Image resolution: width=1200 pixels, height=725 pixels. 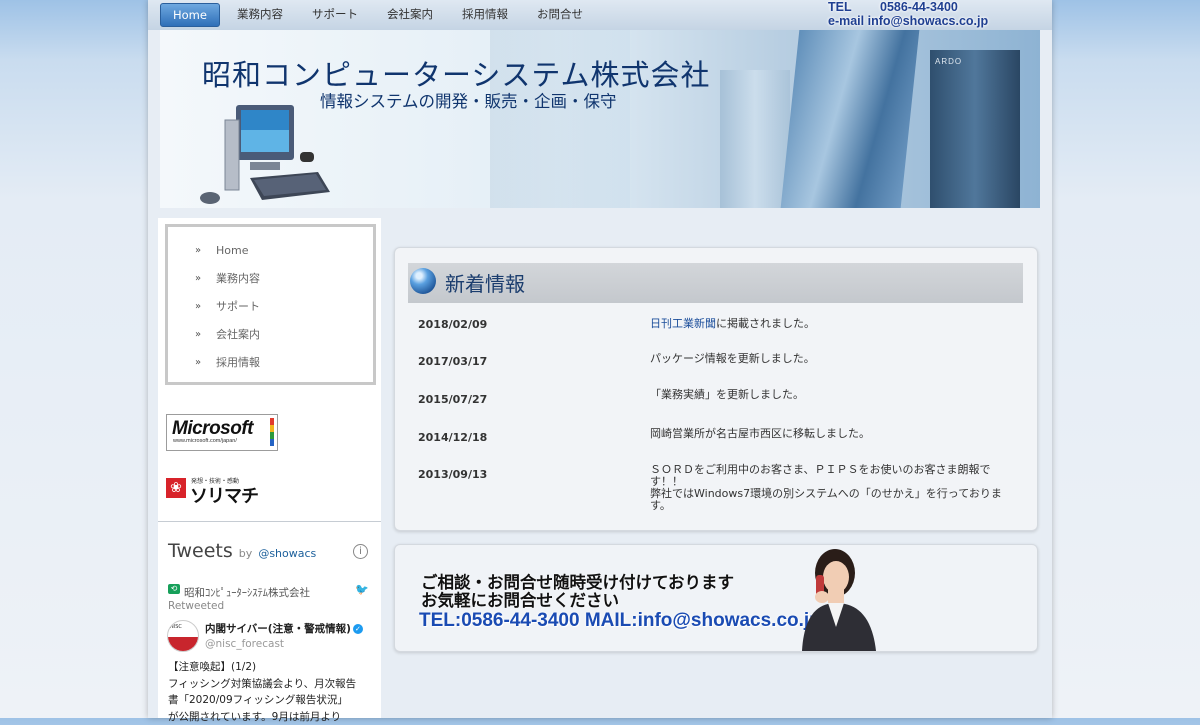 I want to click on tweets-by: by, so click(x=246, y=553).